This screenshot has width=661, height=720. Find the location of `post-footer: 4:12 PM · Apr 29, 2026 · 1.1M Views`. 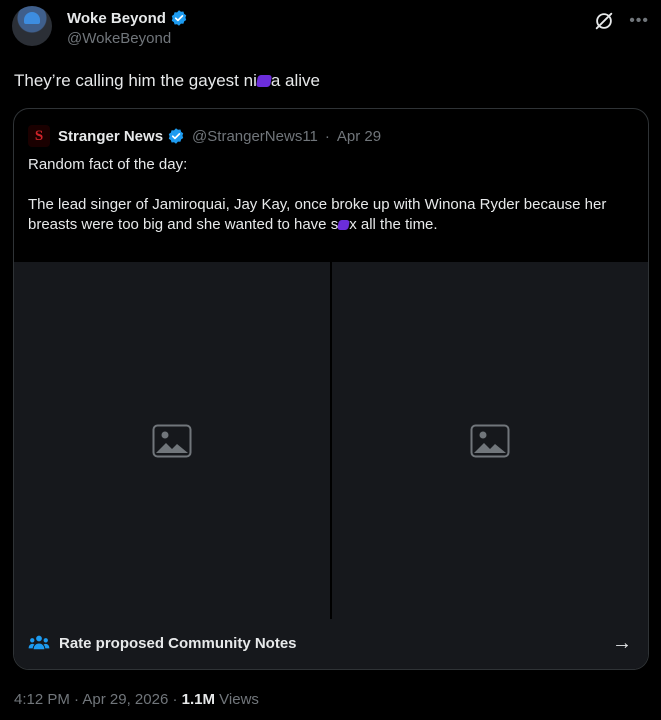

post-footer: 4:12 PM · Apr 29, 2026 · 1.1M Views is located at coordinates (136, 699).